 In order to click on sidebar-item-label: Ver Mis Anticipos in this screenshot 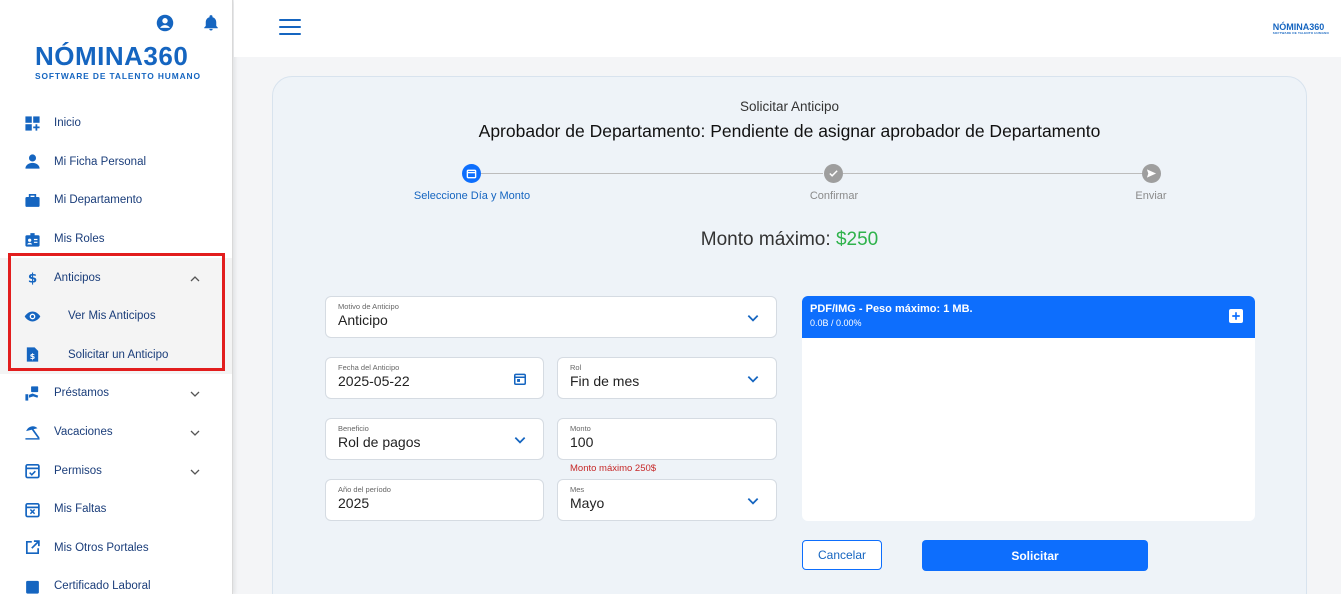, I will do `click(112, 316)`.